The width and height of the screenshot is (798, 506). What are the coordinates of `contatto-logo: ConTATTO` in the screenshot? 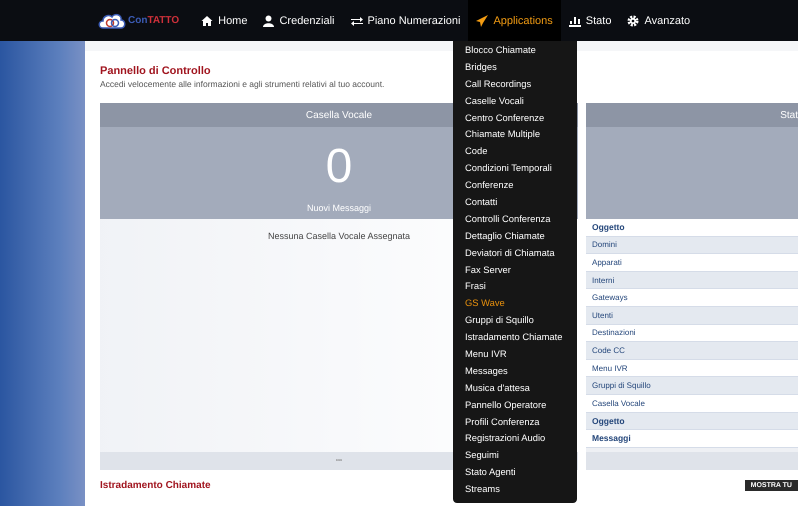 It's located at (138, 21).